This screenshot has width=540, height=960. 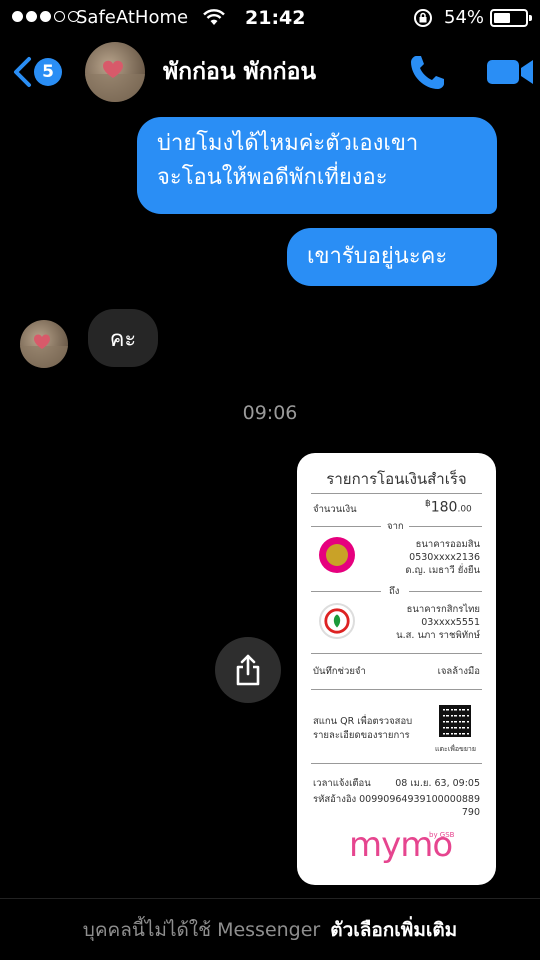 What do you see at coordinates (443, 609) in the screenshot?
I see `to-bank: ธนาคารกสิกรไทย` at bounding box center [443, 609].